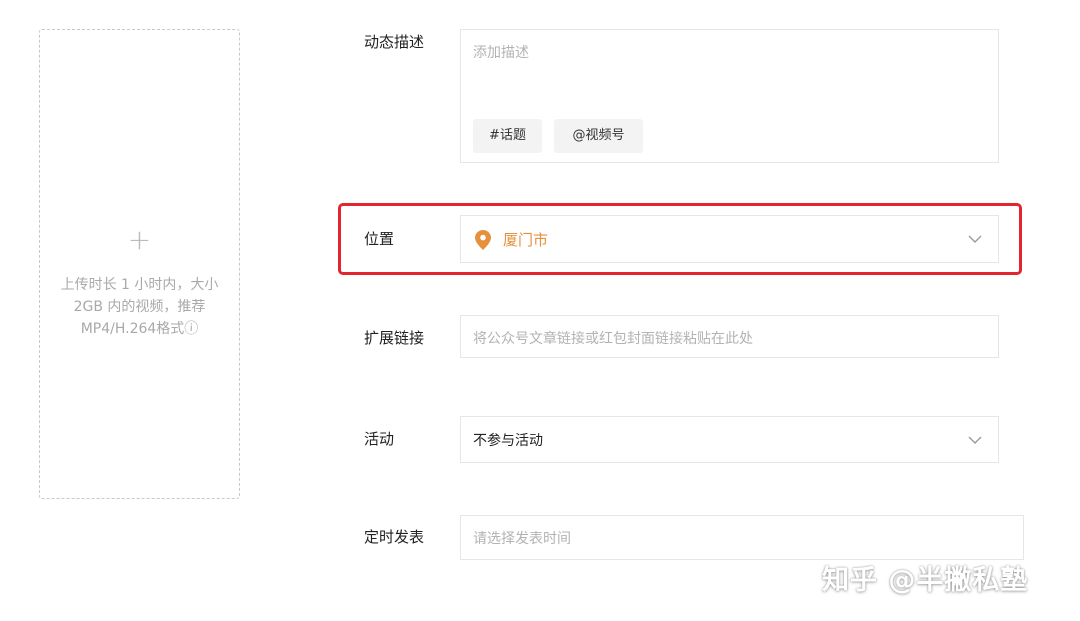 The image size is (1080, 621). What do you see at coordinates (139, 264) in the screenshot?
I see `video-upload-area: + 上传时长 1 小时内，大小 2GB 内的视频，推荐MP4/H.264格式ⓘ` at bounding box center [139, 264].